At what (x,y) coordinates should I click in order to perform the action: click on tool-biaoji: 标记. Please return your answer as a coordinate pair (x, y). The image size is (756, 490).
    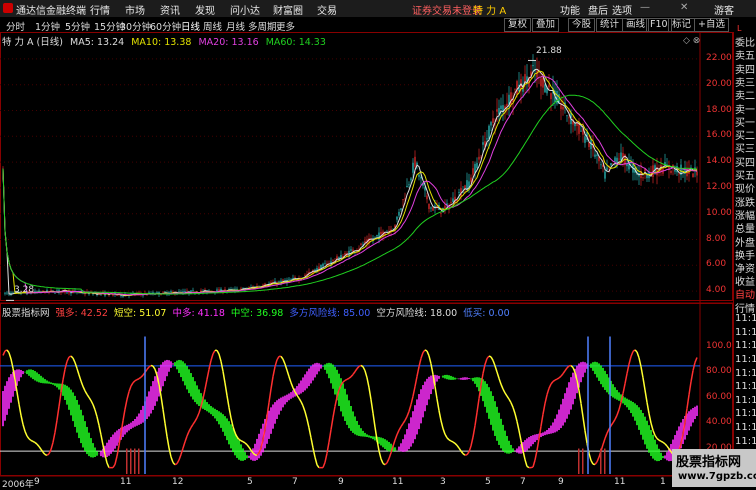
    Looking at the image, I should click on (681, 25).